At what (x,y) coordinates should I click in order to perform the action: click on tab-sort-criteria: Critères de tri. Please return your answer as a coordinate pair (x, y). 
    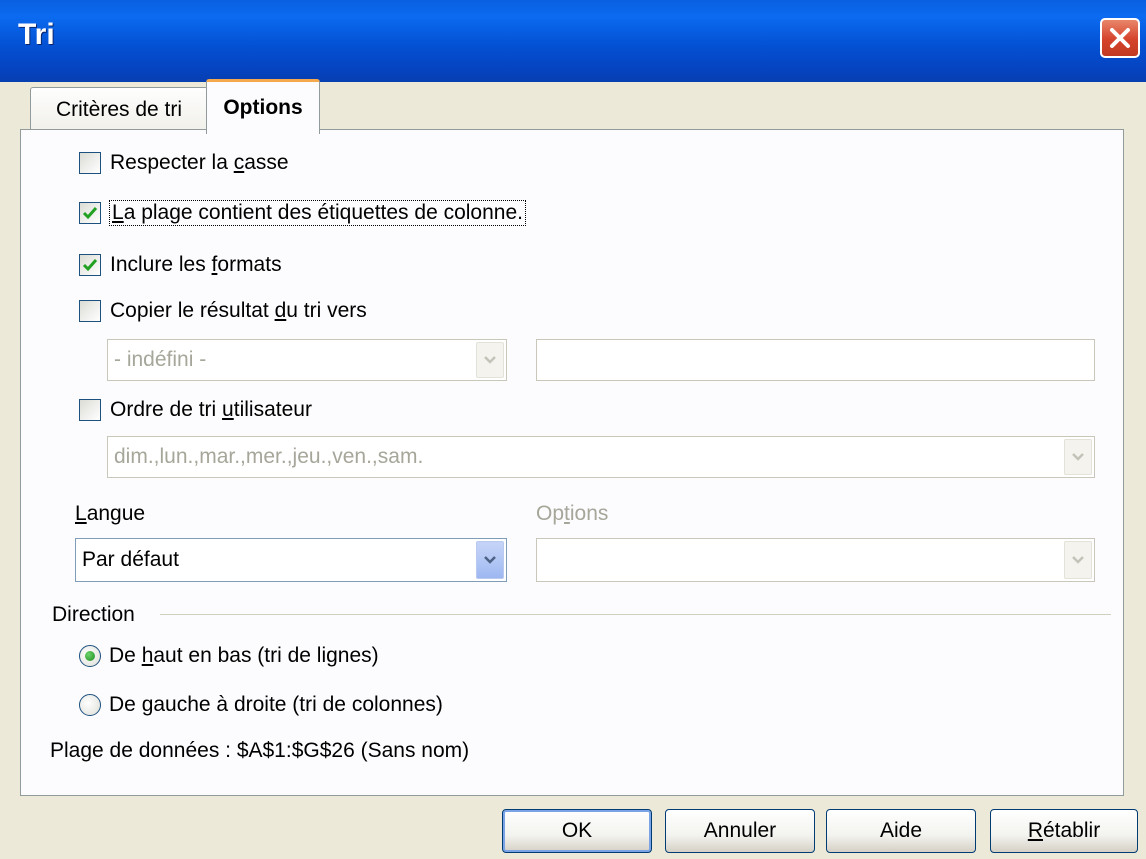
    Looking at the image, I should click on (119, 109).